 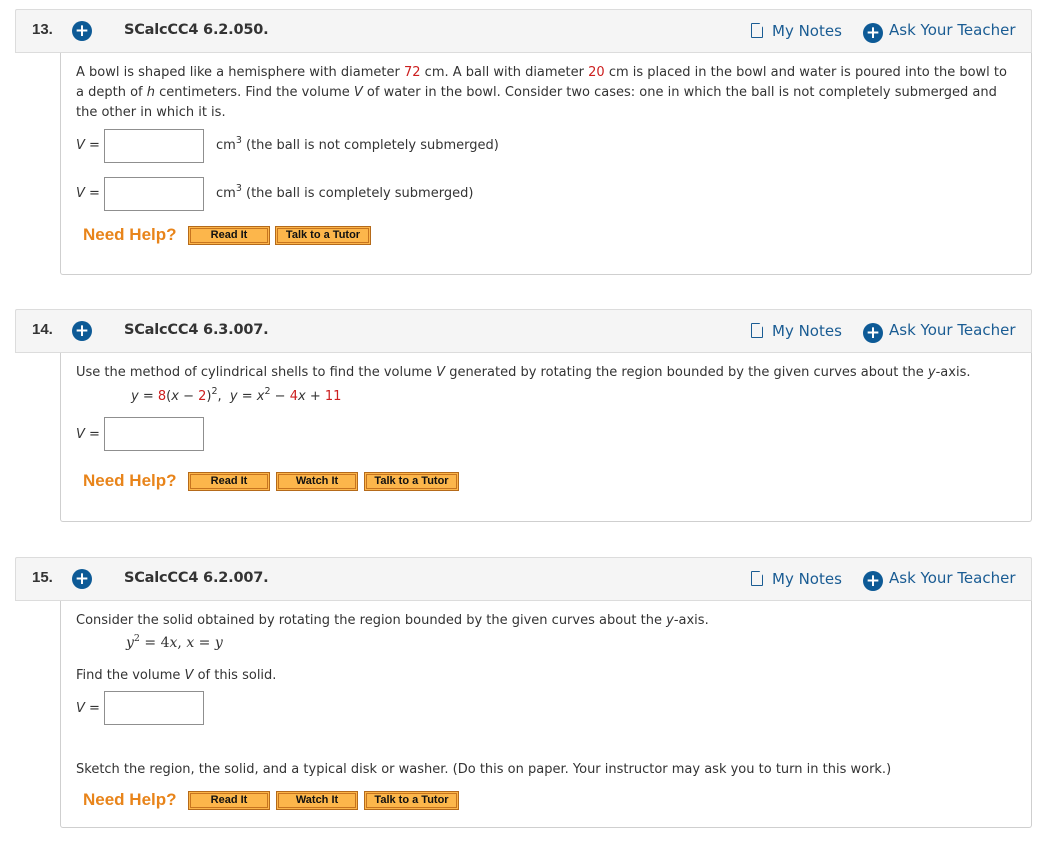 What do you see at coordinates (236, 395) in the screenshot?
I see `curves-equation: y = 8(x − 2)2, y = x2 − 4x + 11` at bounding box center [236, 395].